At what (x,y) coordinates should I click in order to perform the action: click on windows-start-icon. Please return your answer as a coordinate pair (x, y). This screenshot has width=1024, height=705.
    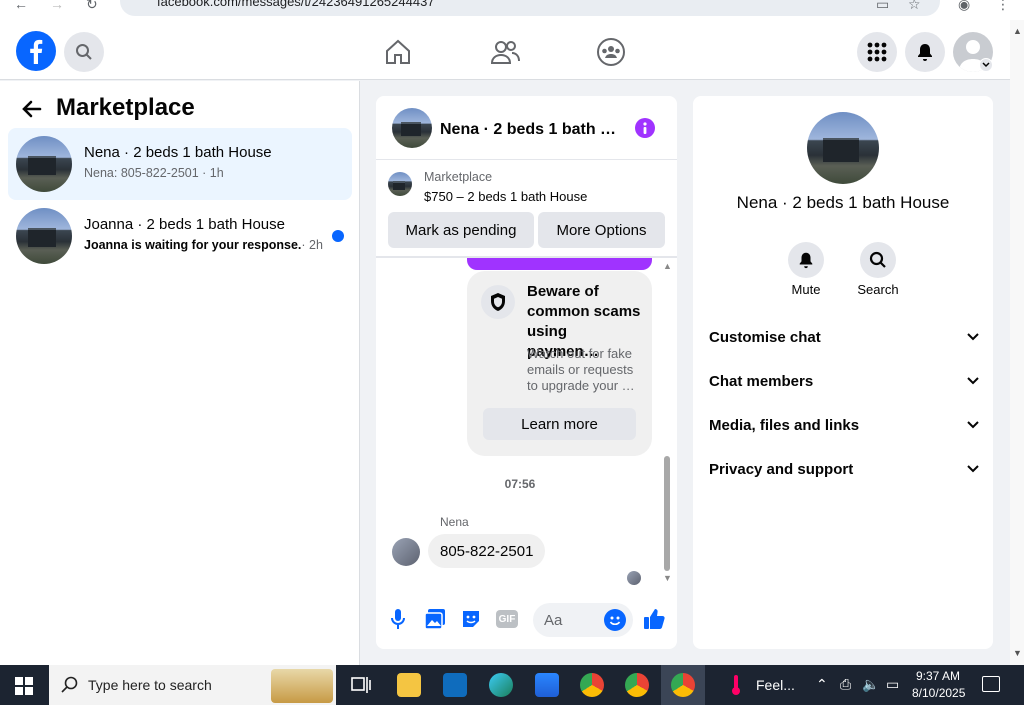
    Looking at the image, I should click on (24, 686).